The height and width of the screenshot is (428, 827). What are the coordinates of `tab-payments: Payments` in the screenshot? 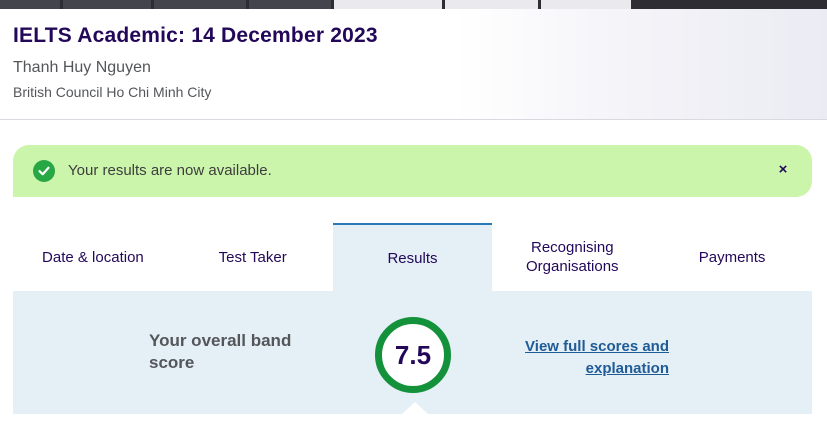 It's located at (732, 257).